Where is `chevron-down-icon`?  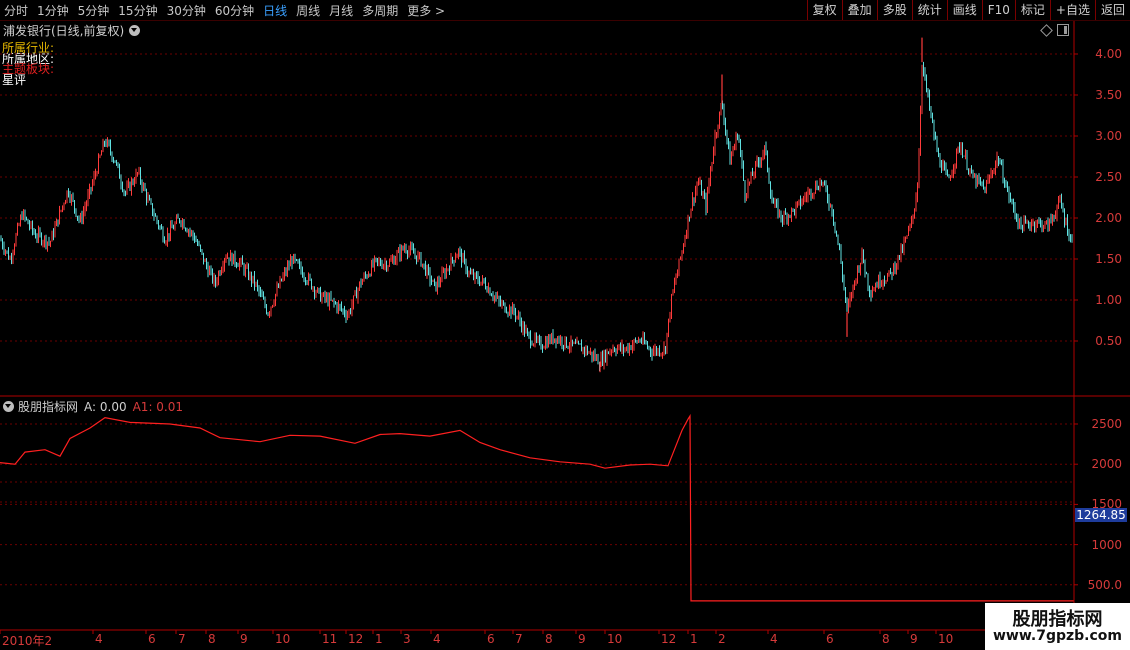 chevron-down-icon is located at coordinates (8, 406).